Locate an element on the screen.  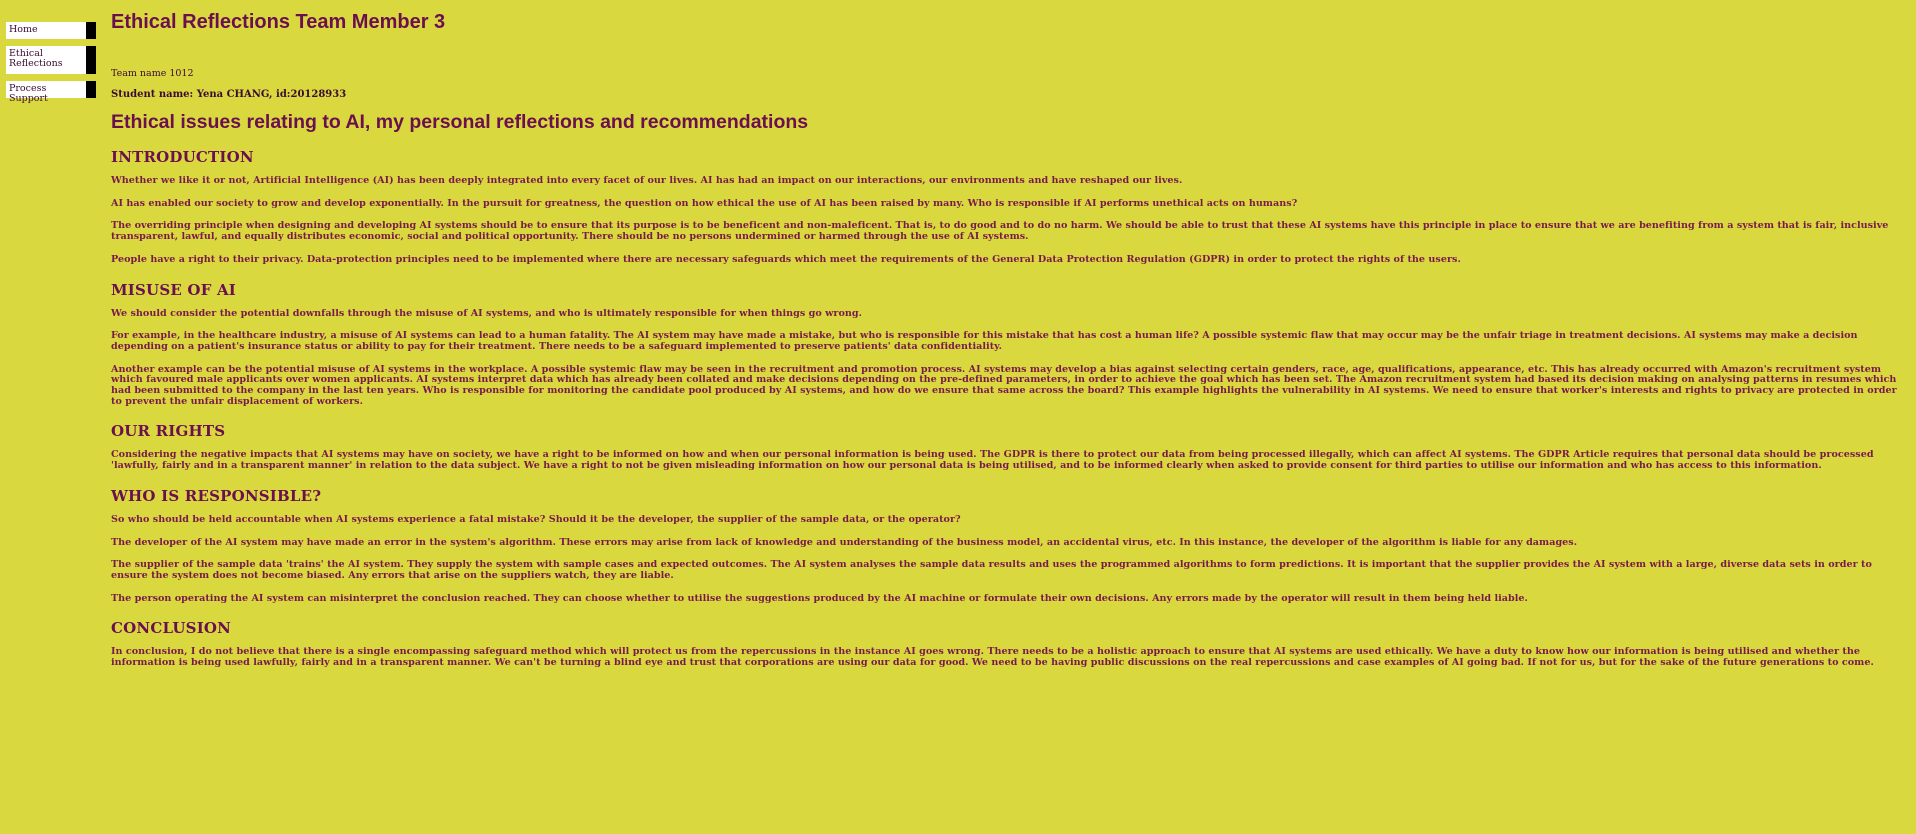
section-heading: INTRODUCTION is located at coordinates (182, 157).